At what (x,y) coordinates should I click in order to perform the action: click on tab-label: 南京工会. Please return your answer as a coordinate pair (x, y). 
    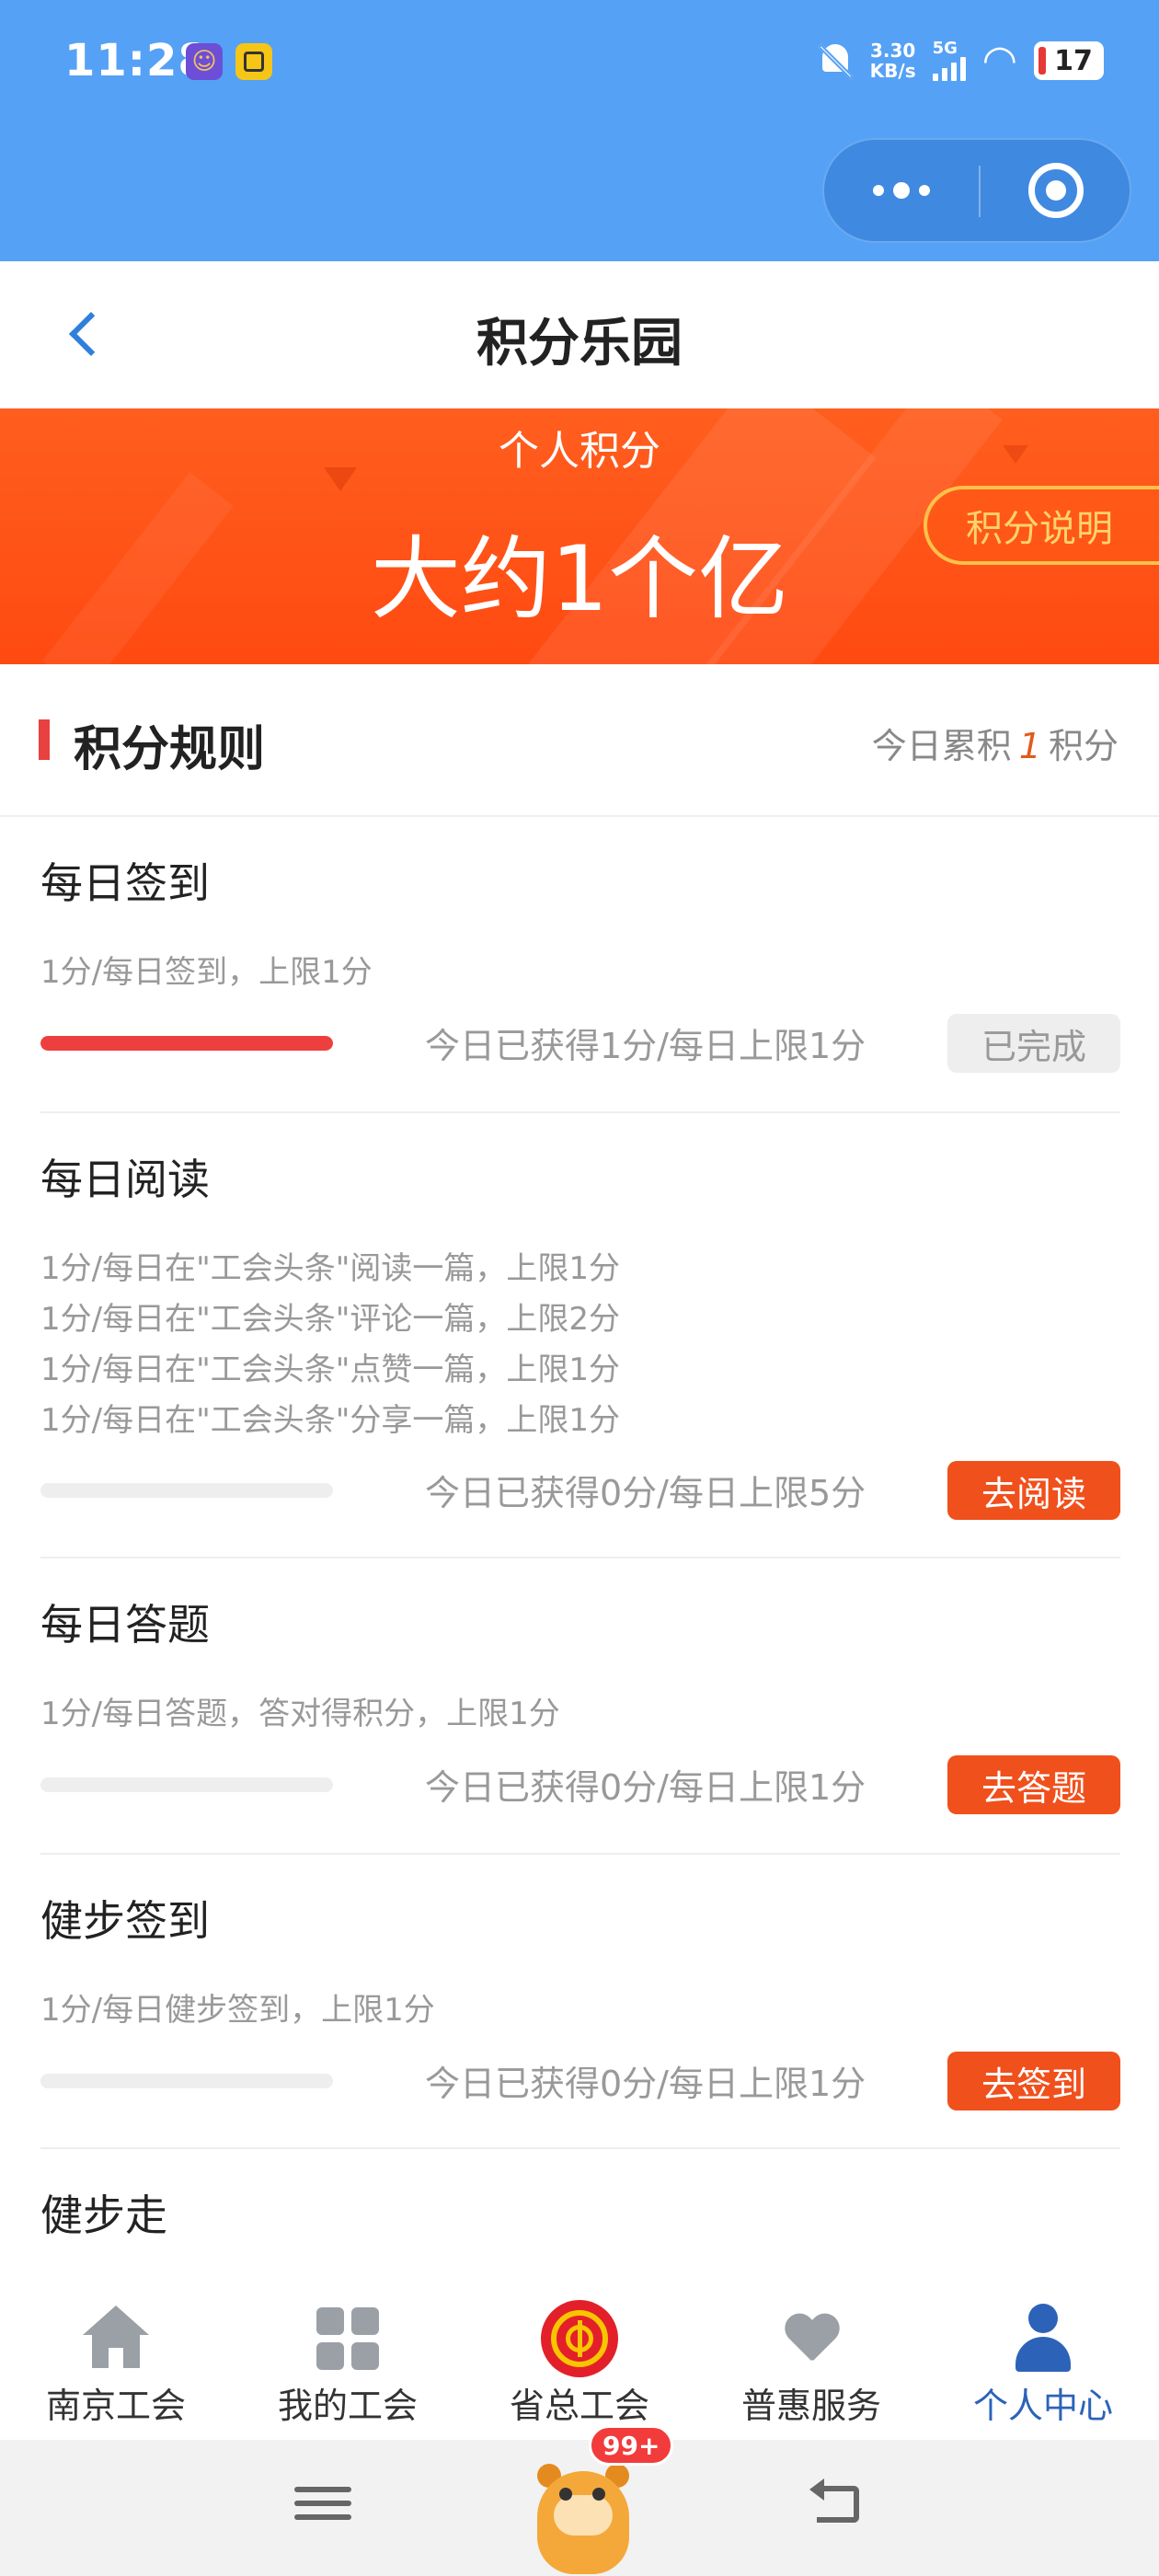
    Looking at the image, I should click on (115, 2406).